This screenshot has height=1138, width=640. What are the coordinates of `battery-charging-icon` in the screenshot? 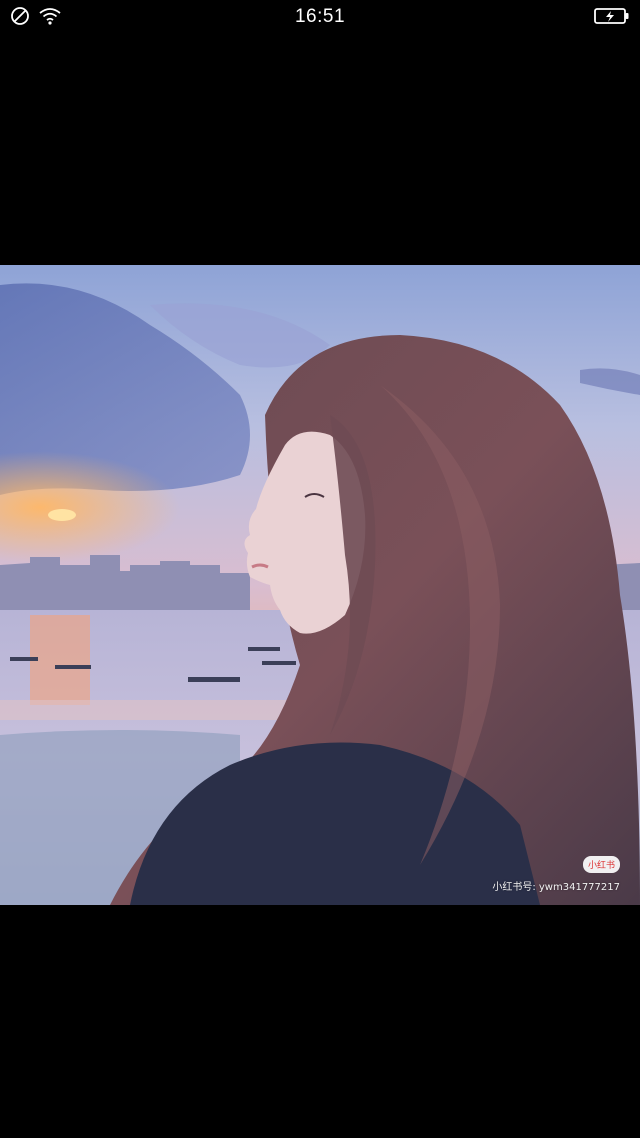 It's located at (612, 18).